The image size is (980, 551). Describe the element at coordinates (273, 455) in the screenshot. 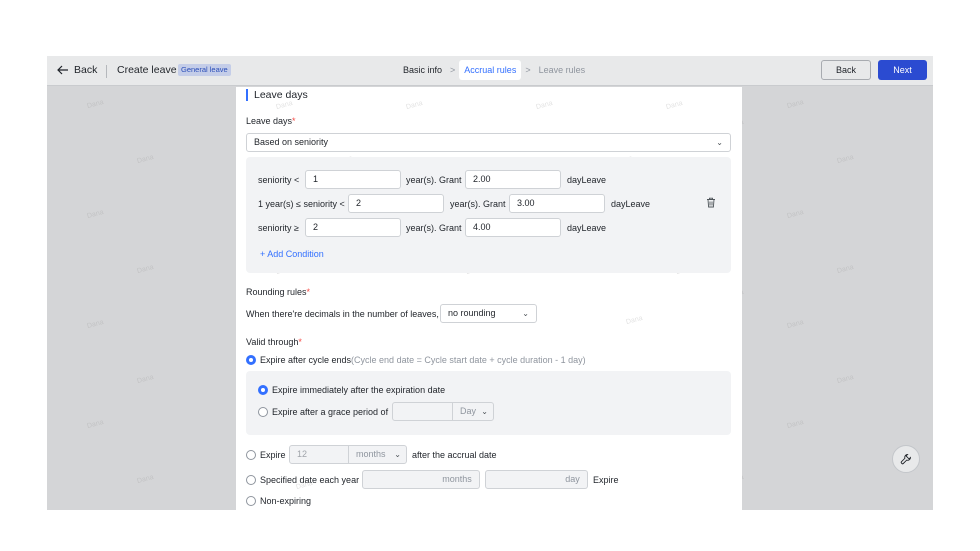

I see `expire-label: Expire` at that location.